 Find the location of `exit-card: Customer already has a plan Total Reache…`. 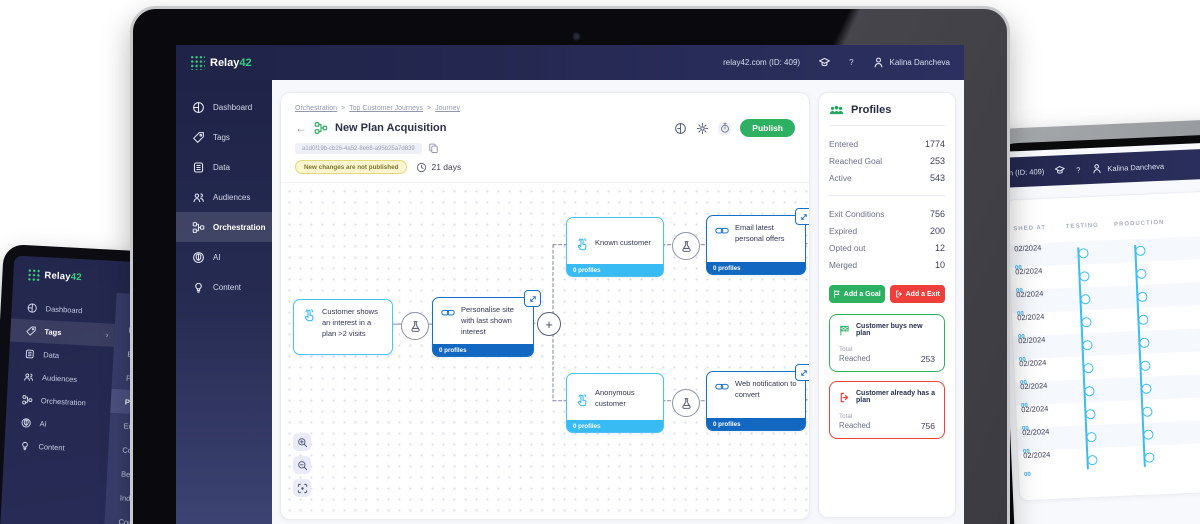

exit-card: Customer already has a plan Total Reache… is located at coordinates (887, 410).